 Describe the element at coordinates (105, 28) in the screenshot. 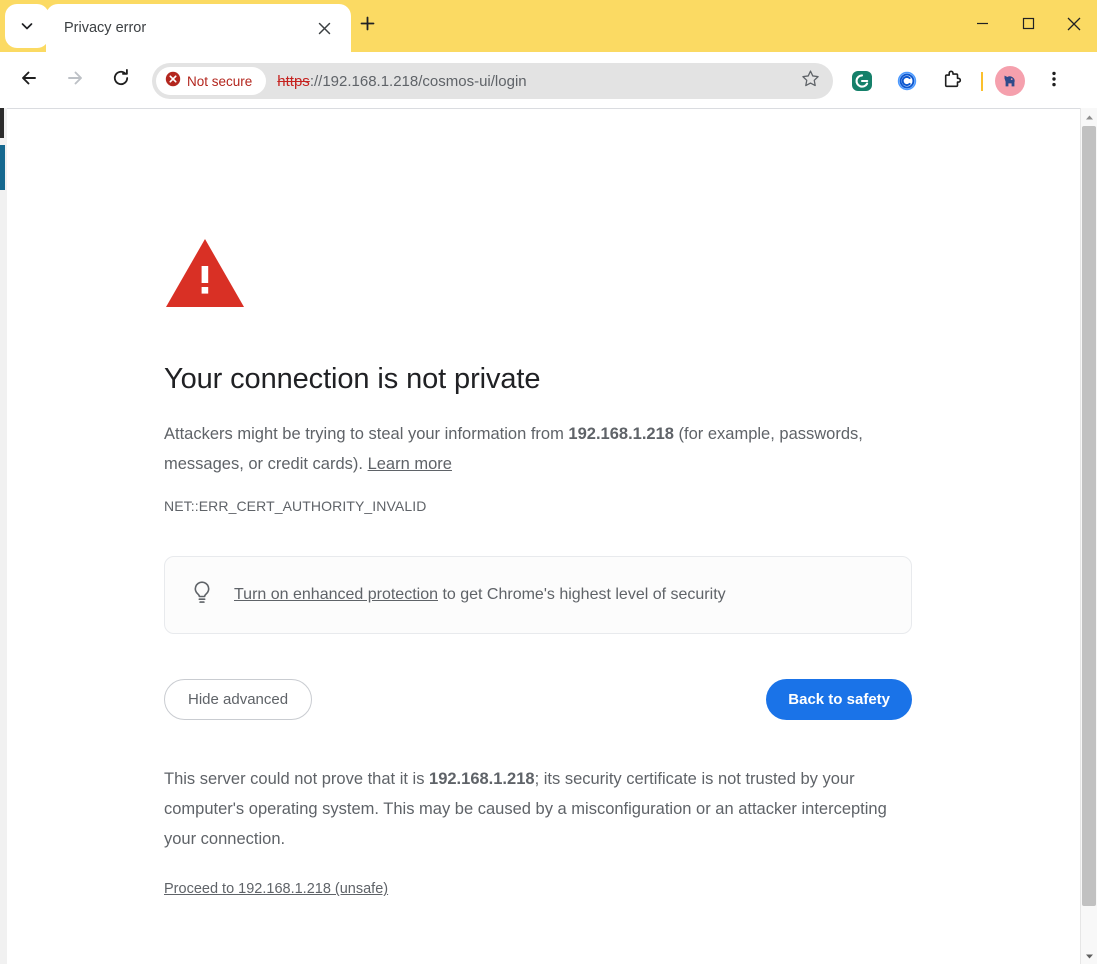

I see `tab-title: Privacy error` at that location.